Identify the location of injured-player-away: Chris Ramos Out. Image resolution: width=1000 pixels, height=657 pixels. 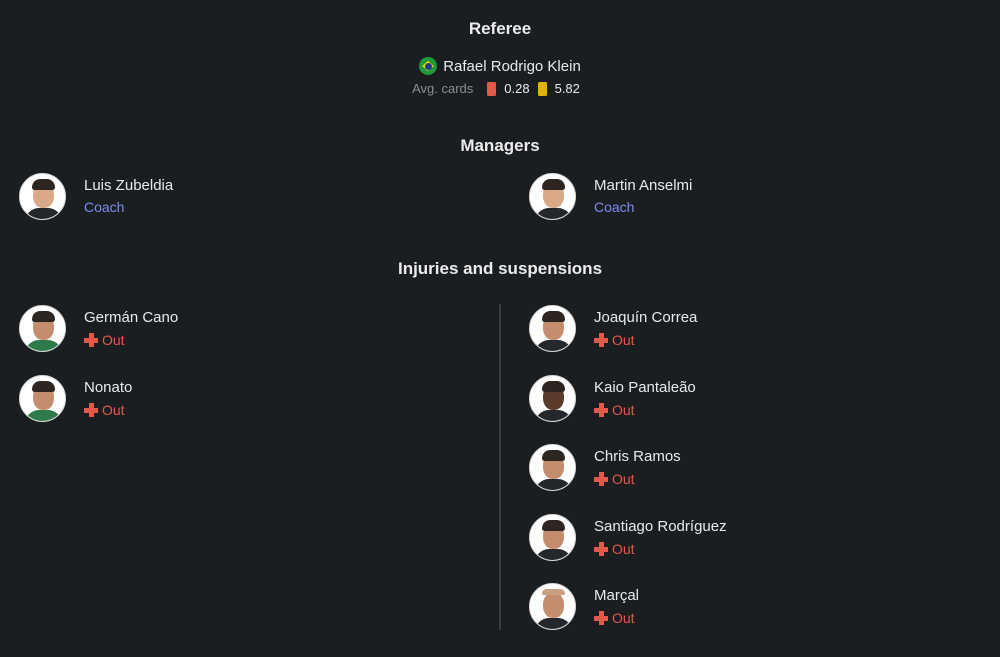
(605, 467).